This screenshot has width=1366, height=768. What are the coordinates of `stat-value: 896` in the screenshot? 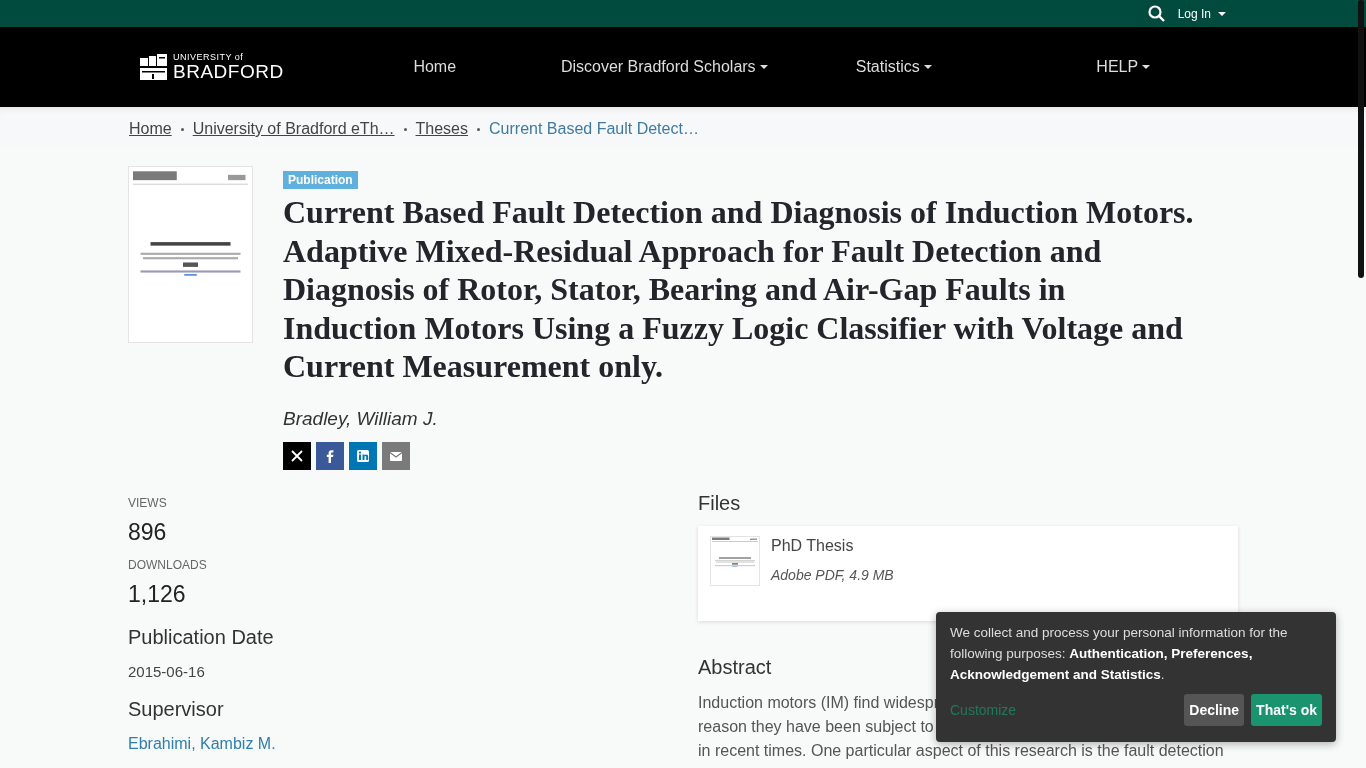 It's located at (148, 532).